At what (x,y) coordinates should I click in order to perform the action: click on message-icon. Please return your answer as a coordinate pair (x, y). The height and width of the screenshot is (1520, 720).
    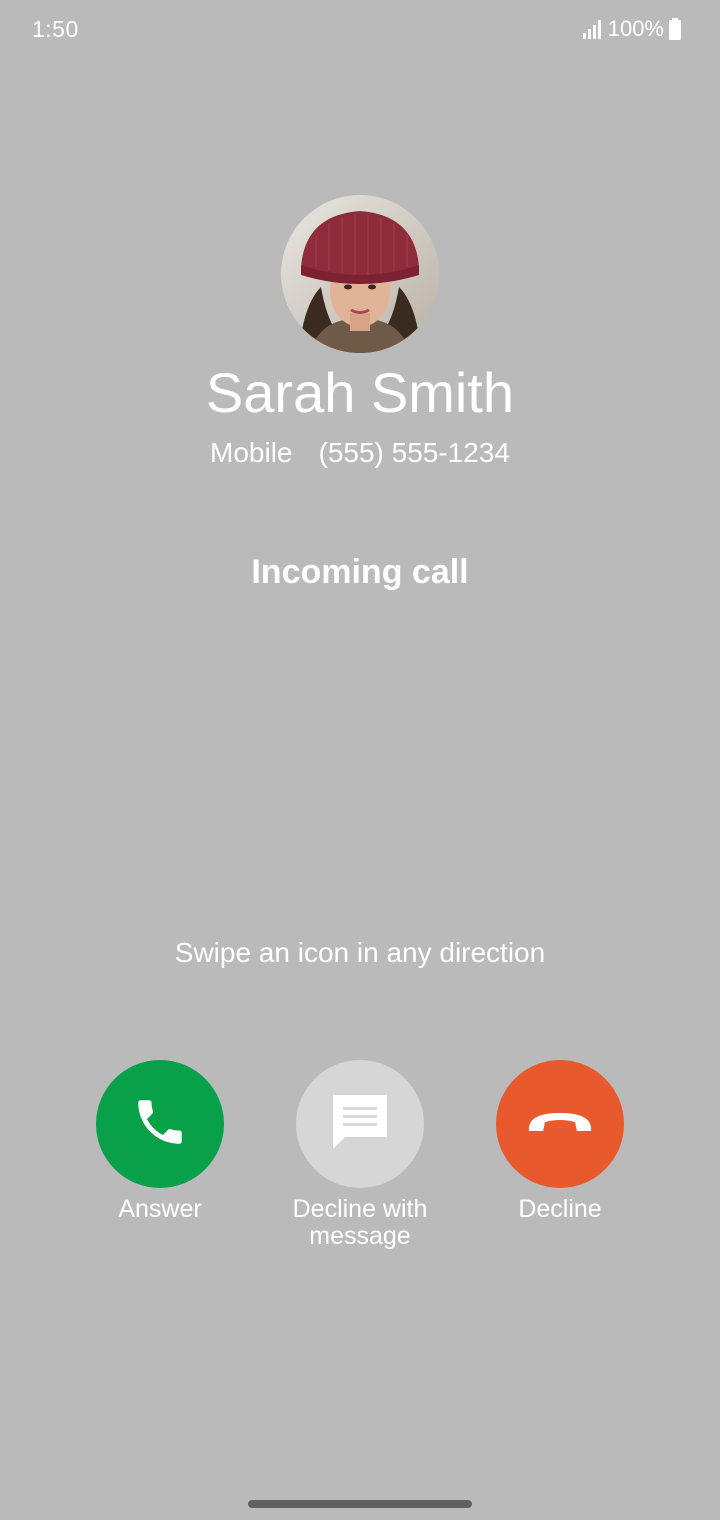
    Looking at the image, I should click on (360, 1124).